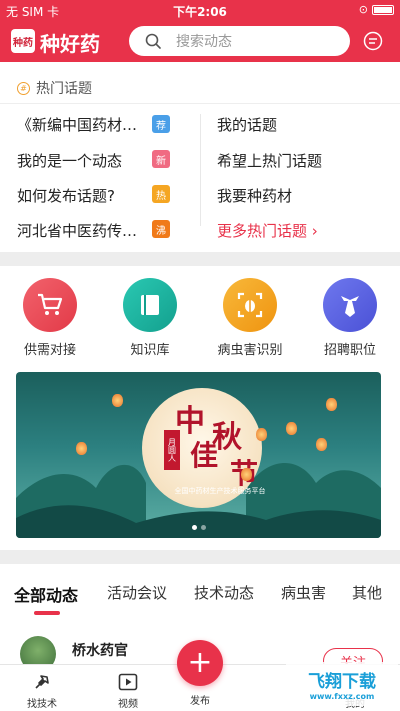 The image size is (400, 711). What do you see at coordinates (70, 44) in the screenshot?
I see `app-title: 种好药` at bounding box center [70, 44].